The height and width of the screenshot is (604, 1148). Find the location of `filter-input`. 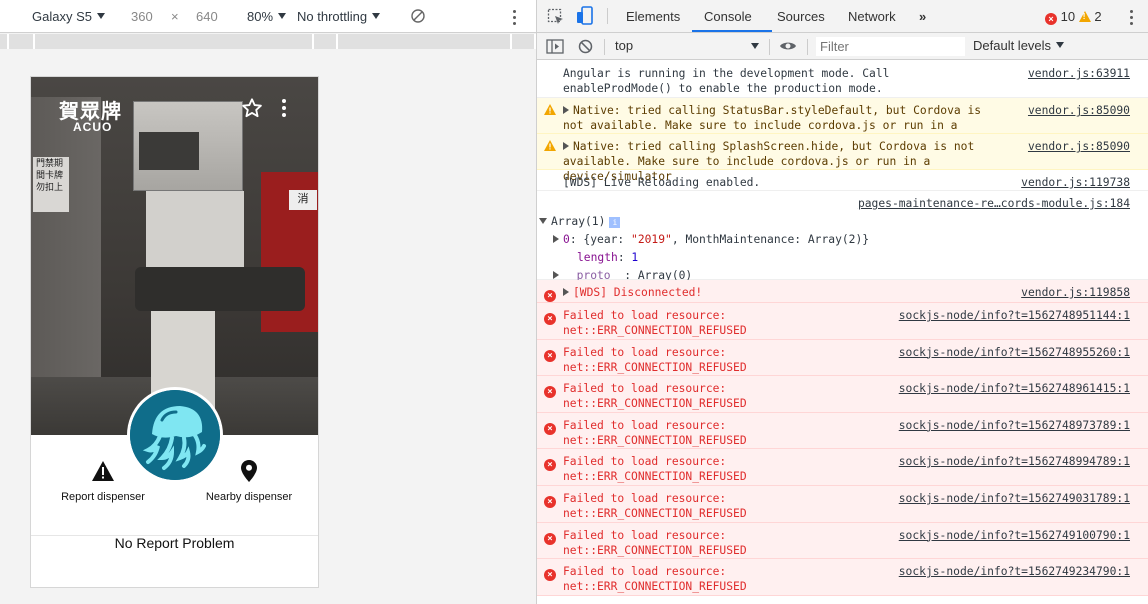

filter-input is located at coordinates (890, 46).